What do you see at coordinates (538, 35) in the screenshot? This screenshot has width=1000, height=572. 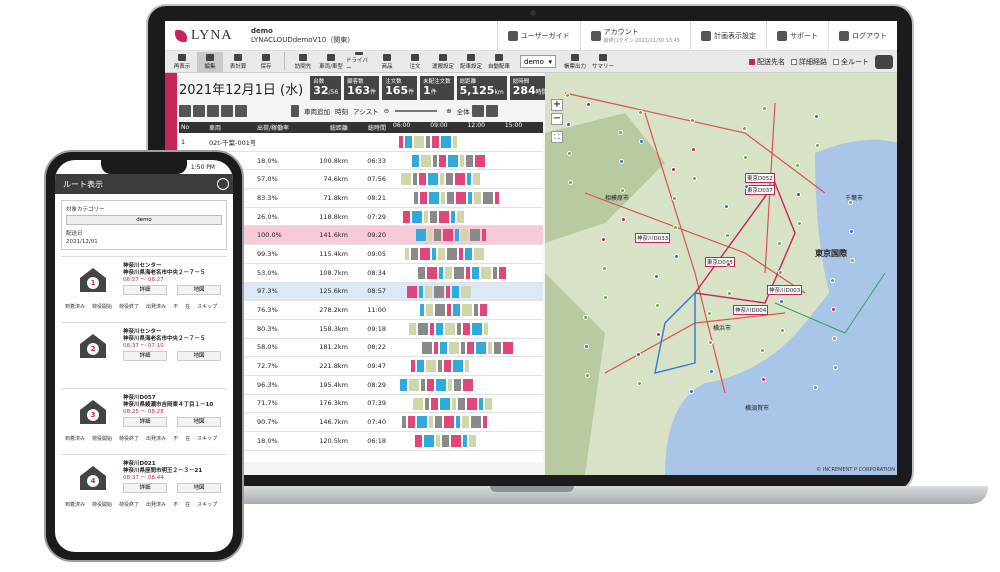 I see `header-button: ユーザーガイド` at bounding box center [538, 35].